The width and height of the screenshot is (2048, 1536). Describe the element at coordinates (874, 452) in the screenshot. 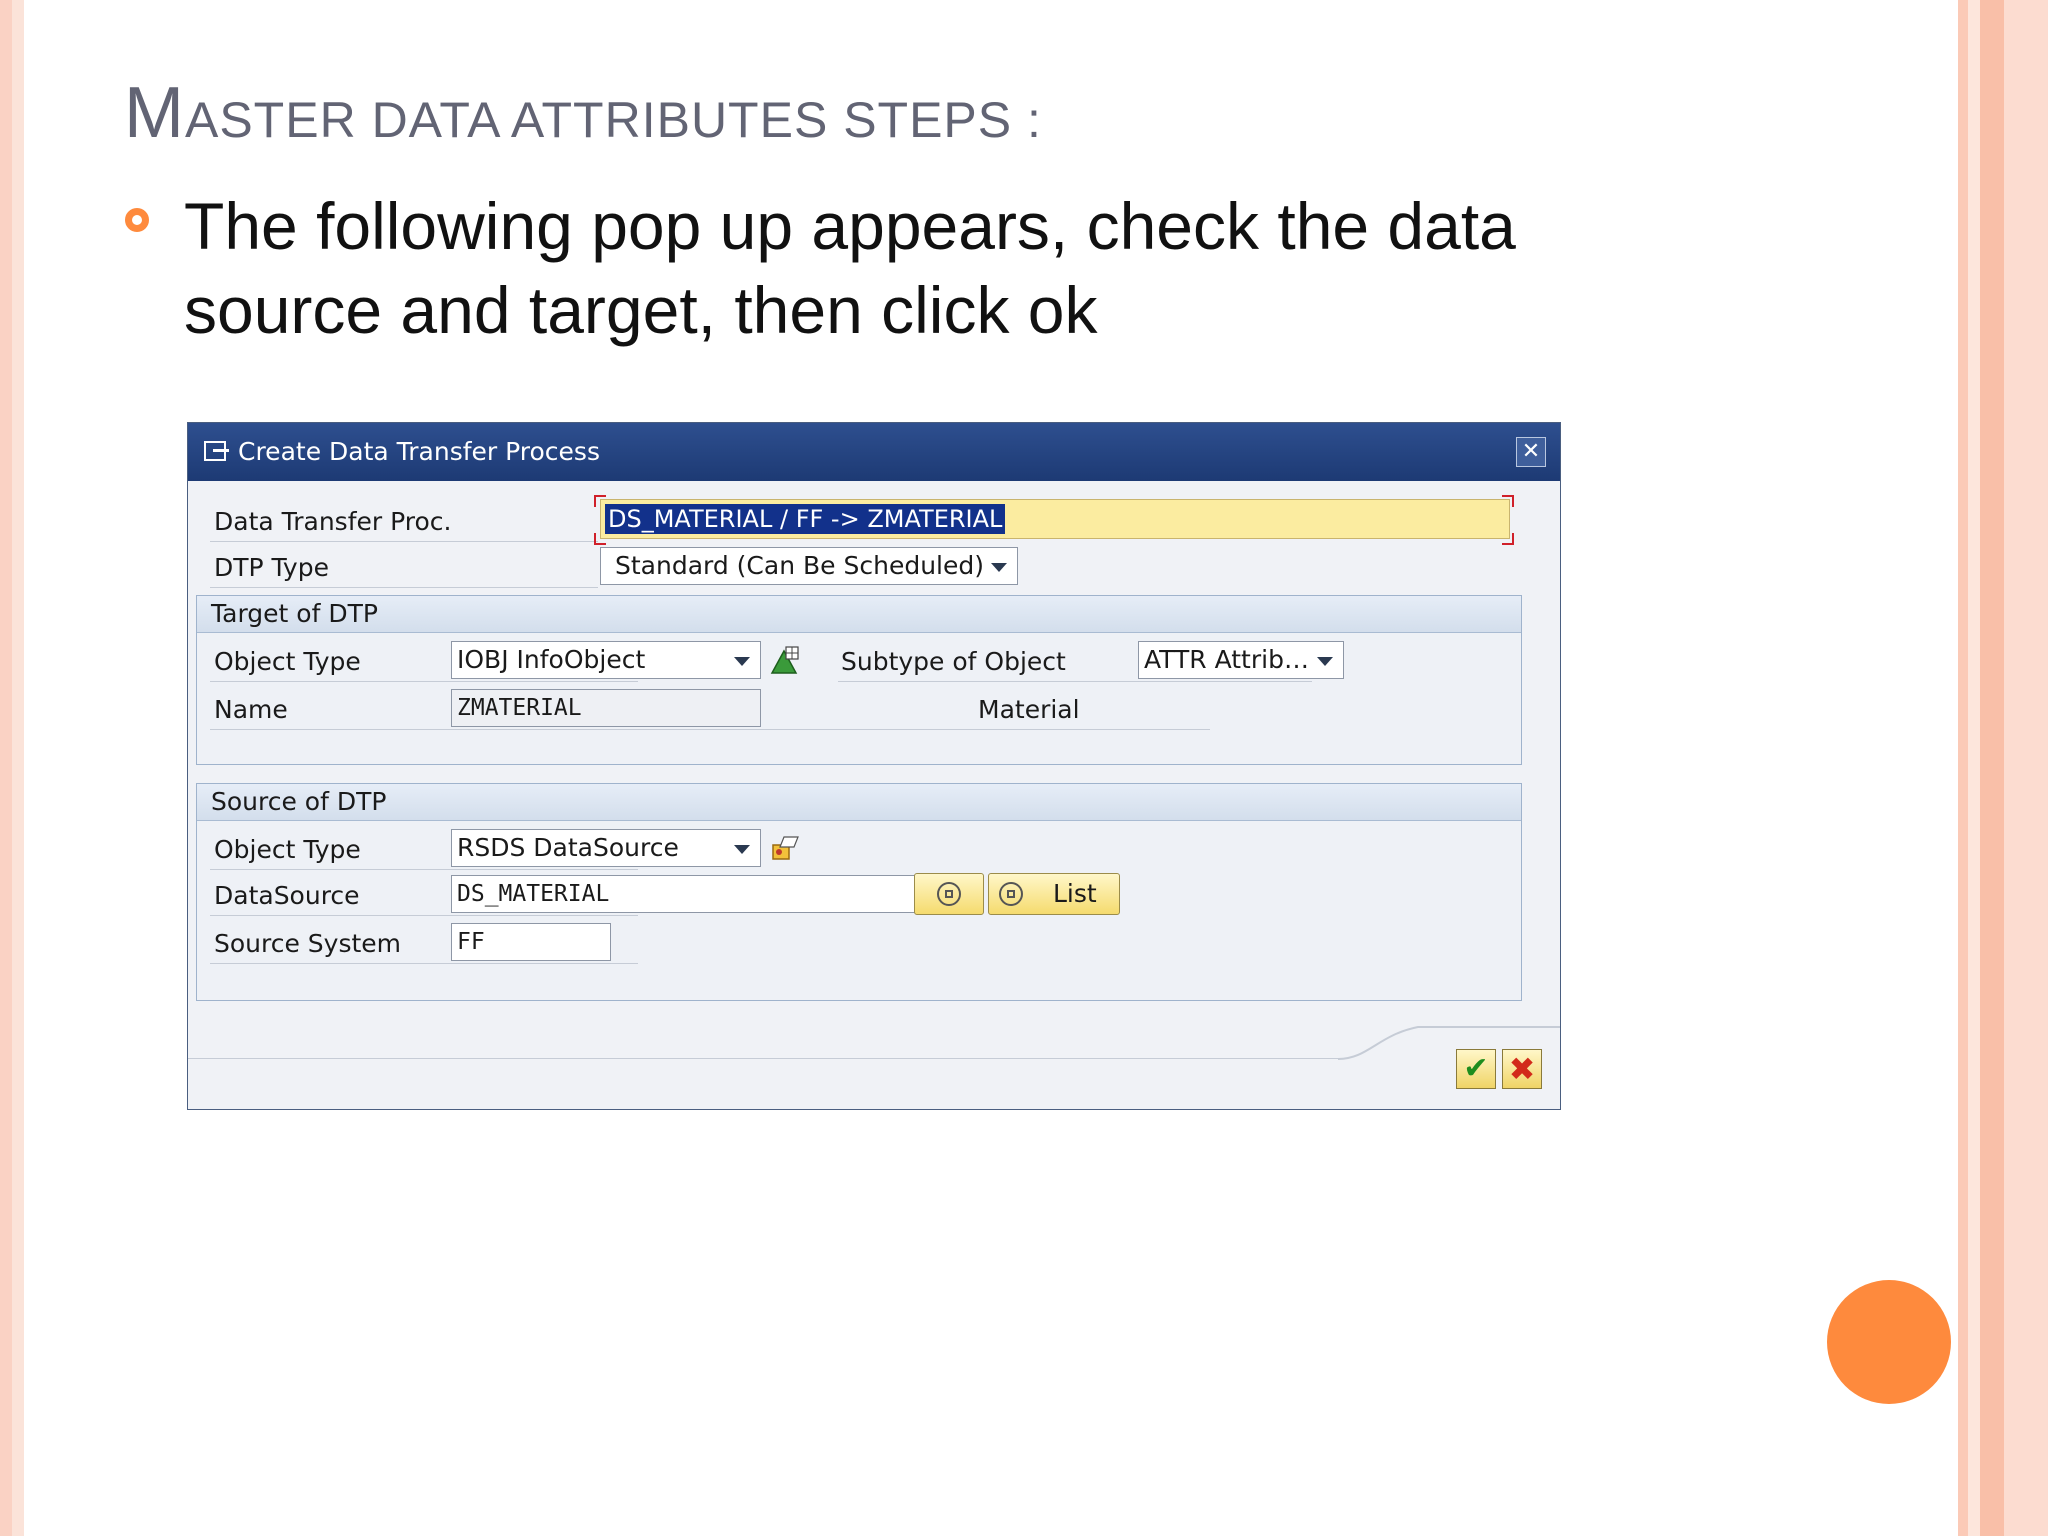

I see `dialog-titlebar: Create Data Transfer Process ✕` at that location.